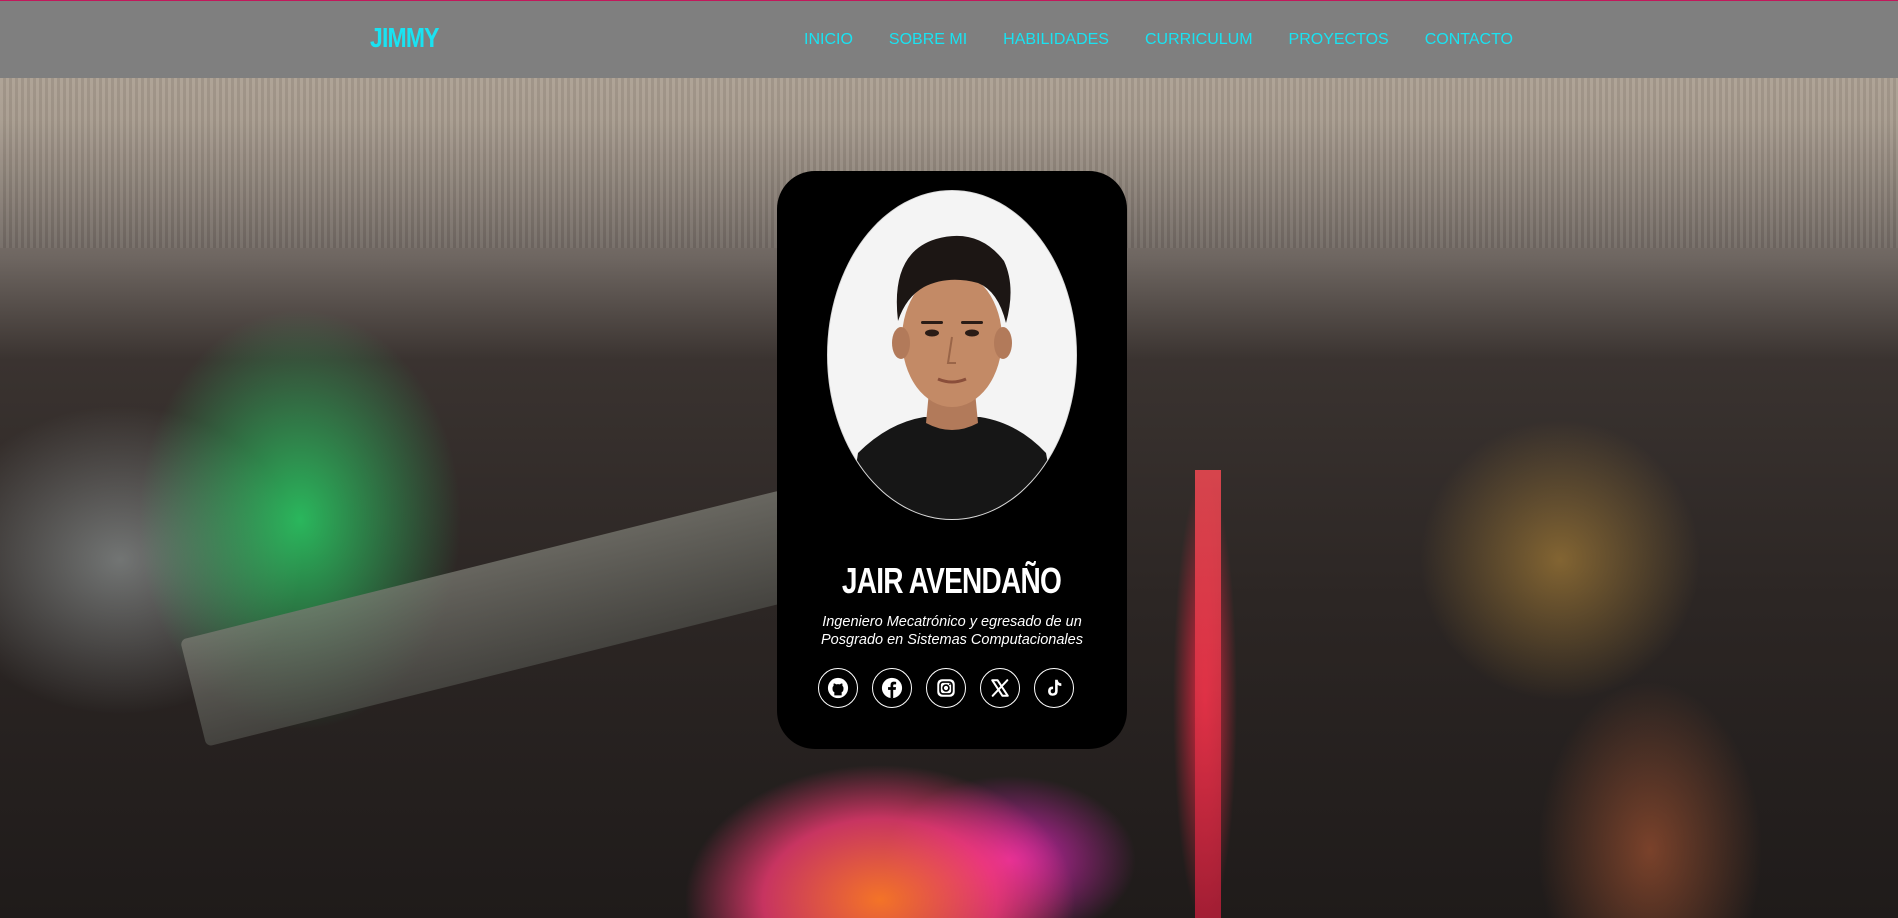 The width and height of the screenshot is (1898, 918). I want to click on nav-link-habilidades: HABILIDADES, so click(1056, 40).